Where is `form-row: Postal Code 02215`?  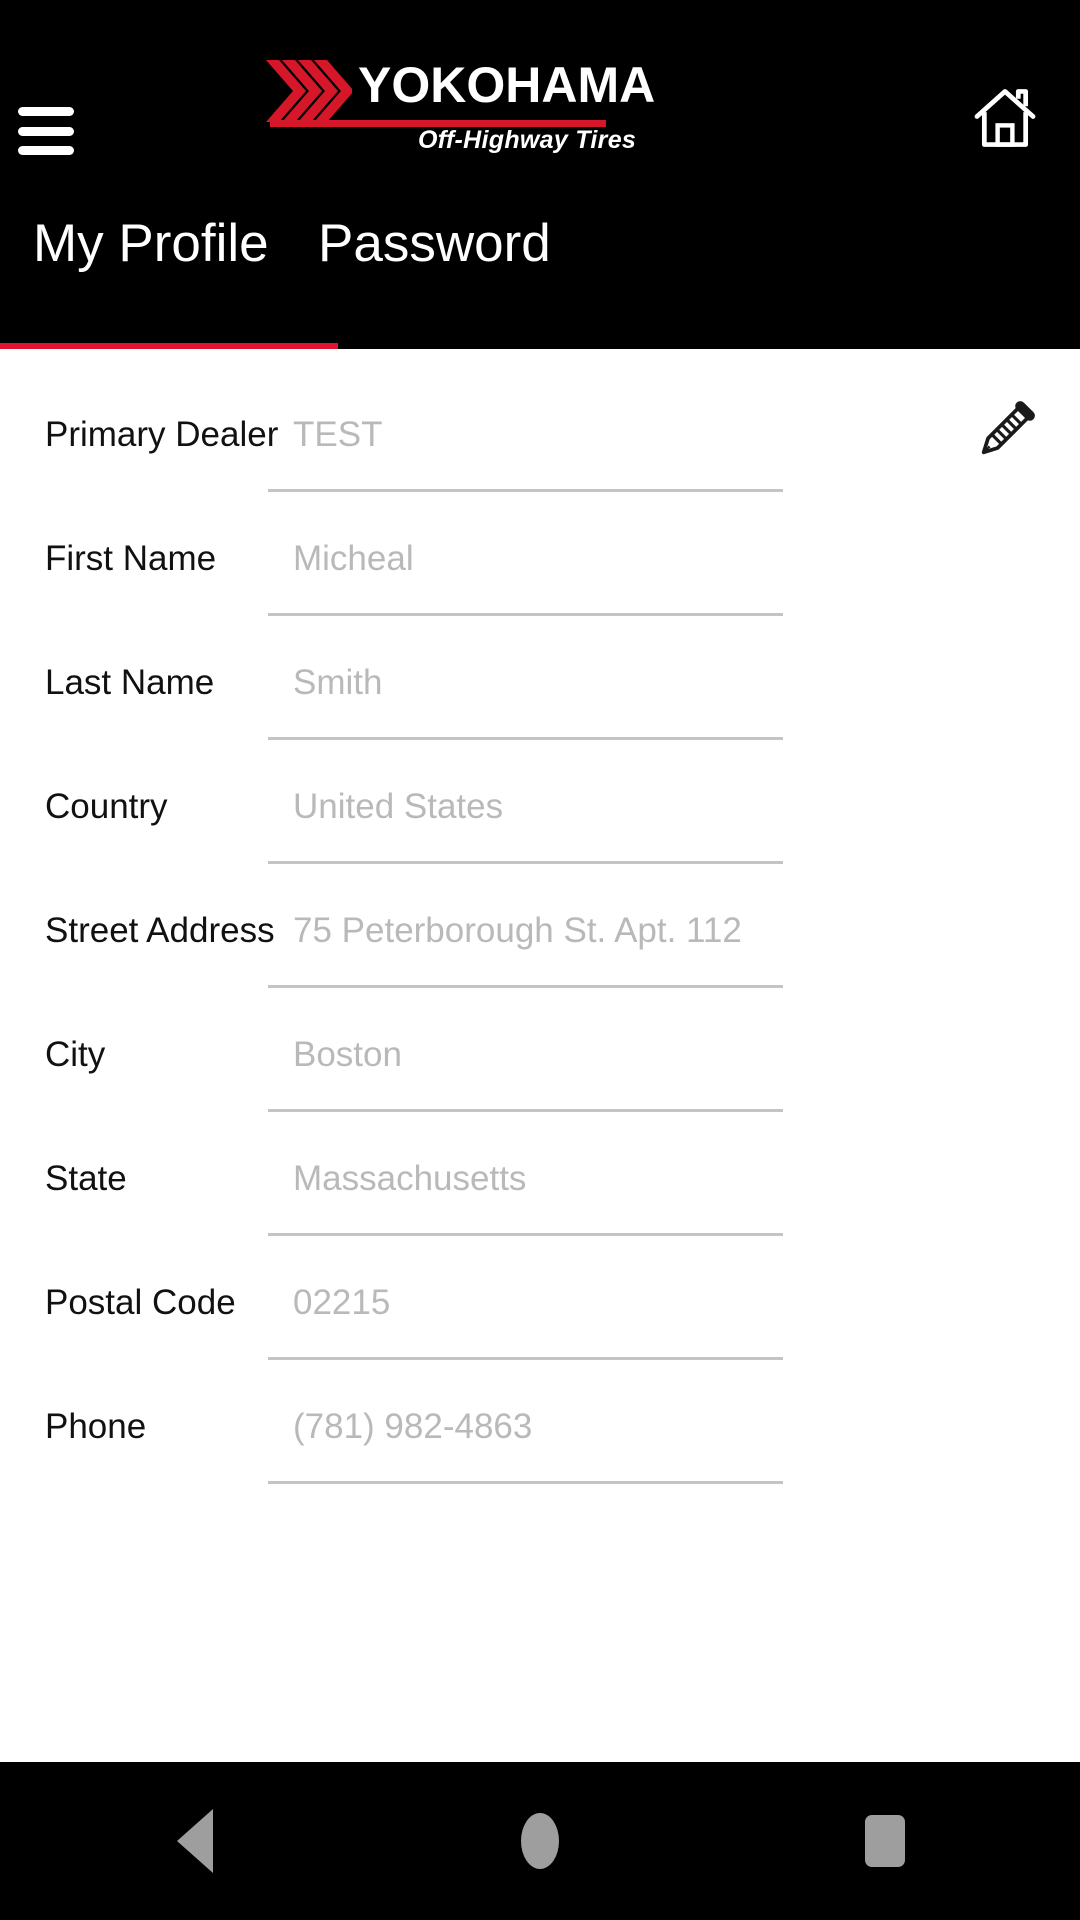
form-row: Postal Code 02215 is located at coordinates (540, 1301).